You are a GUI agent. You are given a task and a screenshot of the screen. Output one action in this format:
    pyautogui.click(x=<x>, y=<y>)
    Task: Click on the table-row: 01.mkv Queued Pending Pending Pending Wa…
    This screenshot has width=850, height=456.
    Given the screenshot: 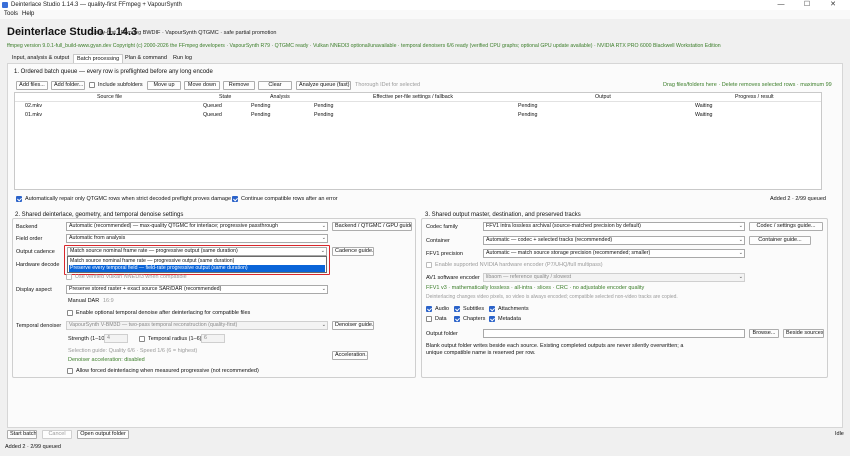 What is the action you would take?
    pyautogui.click(x=418, y=116)
    